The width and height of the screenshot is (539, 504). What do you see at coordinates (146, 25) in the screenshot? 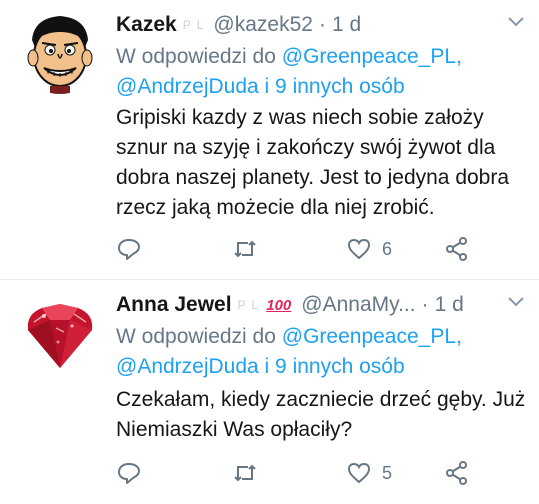
I see `display-name: Kazek` at bounding box center [146, 25].